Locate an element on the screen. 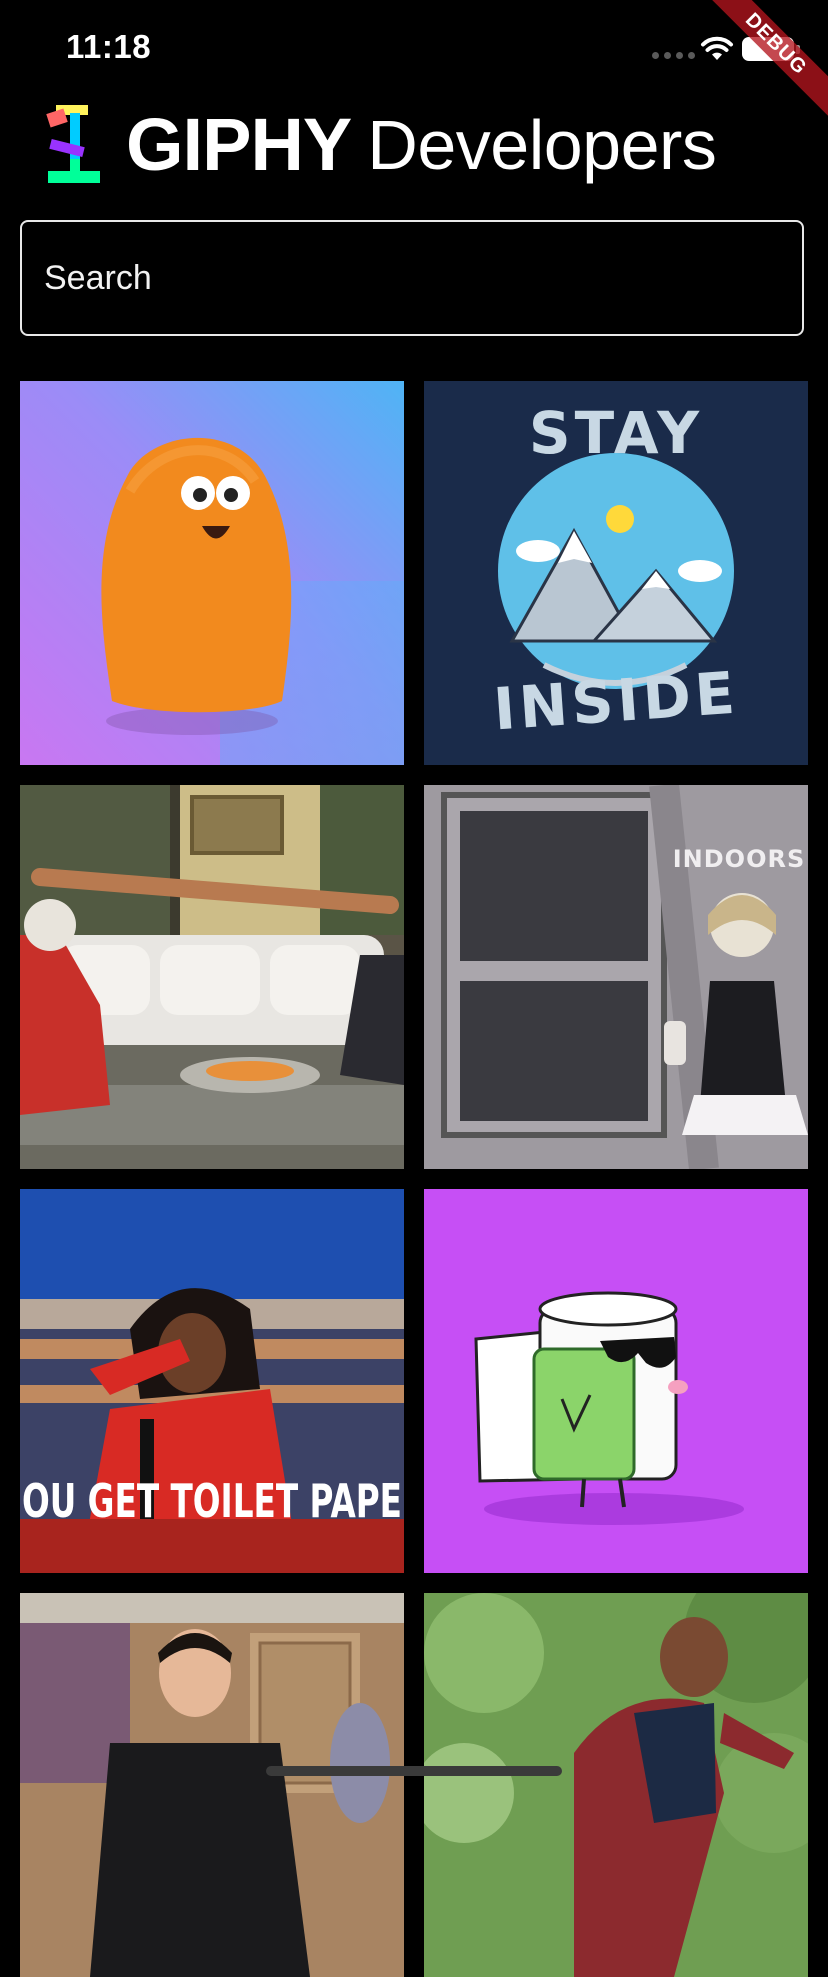 This screenshot has height=1977, width=828. brand-subtitle: Developers is located at coordinates (542, 145).